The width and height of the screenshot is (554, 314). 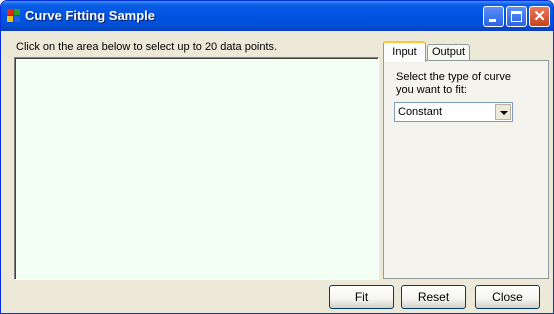 I want to click on dropdown-arrow-button, so click(x=503, y=112).